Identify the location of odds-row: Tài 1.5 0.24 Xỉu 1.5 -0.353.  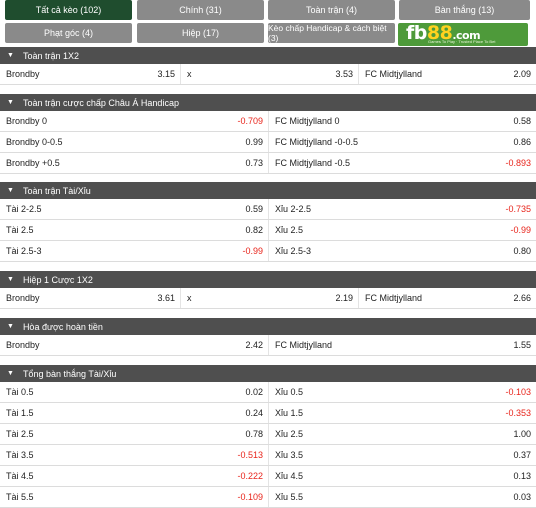
(268, 413).